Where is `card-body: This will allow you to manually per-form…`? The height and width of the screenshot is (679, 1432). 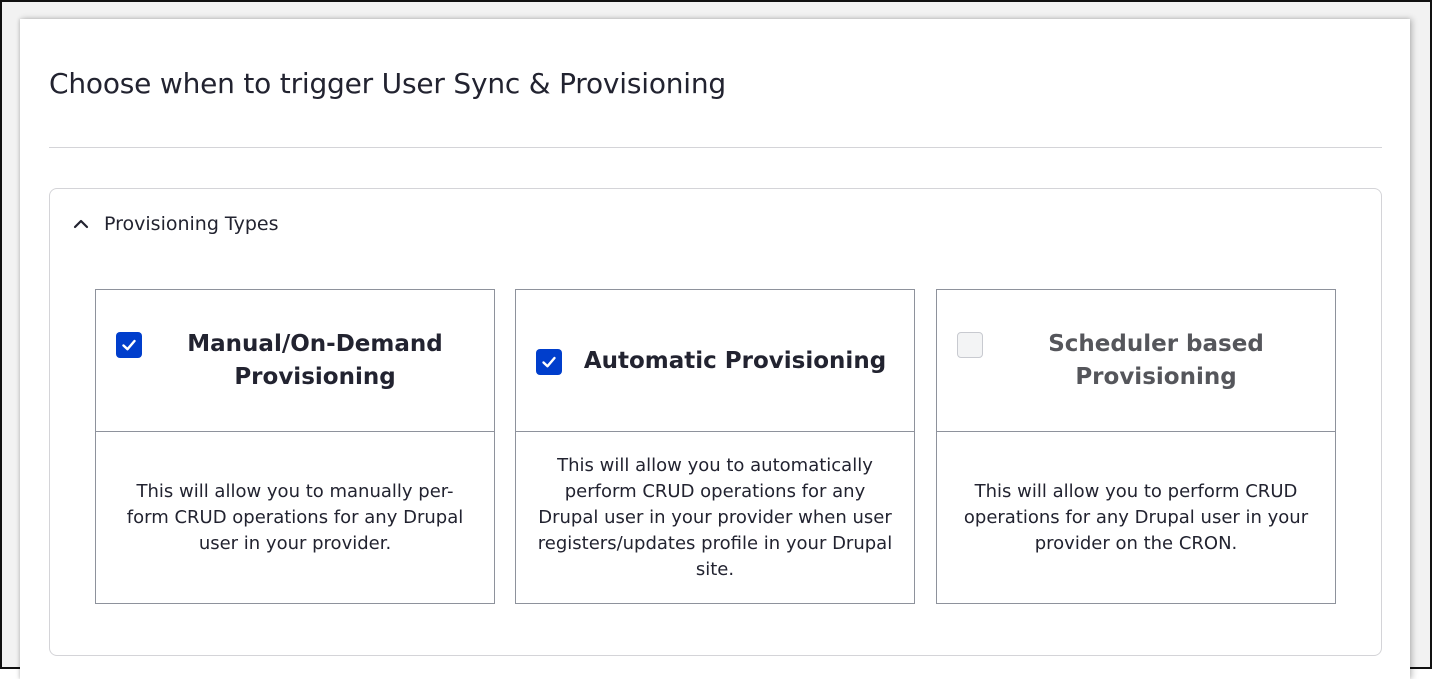 card-body: This will allow you to manually per-form… is located at coordinates (295, 518).